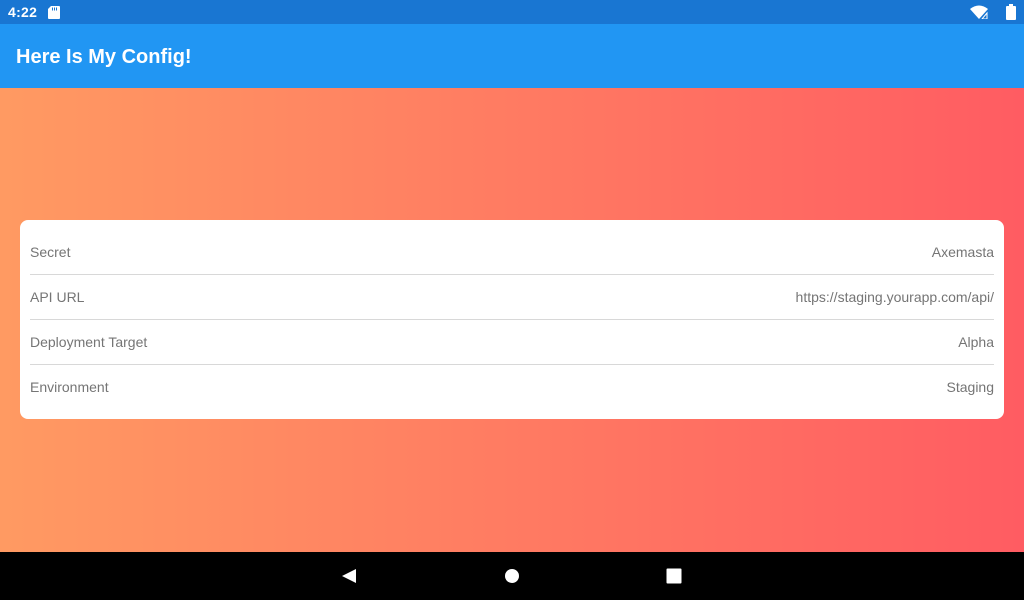 Image resolution: width=1024 pixels, height=600 pixels. What do you see at coordinates (104, 57) in the screenshot?
I see `page-title: Here Is My Config!` at bounding box center [104, 57].